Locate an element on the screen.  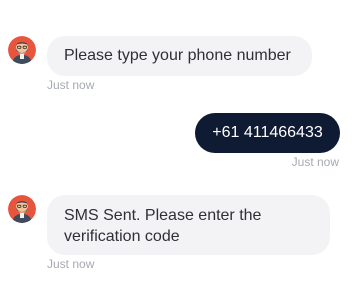
message-text: +61 411466433 is located at coordinates (267, 132).